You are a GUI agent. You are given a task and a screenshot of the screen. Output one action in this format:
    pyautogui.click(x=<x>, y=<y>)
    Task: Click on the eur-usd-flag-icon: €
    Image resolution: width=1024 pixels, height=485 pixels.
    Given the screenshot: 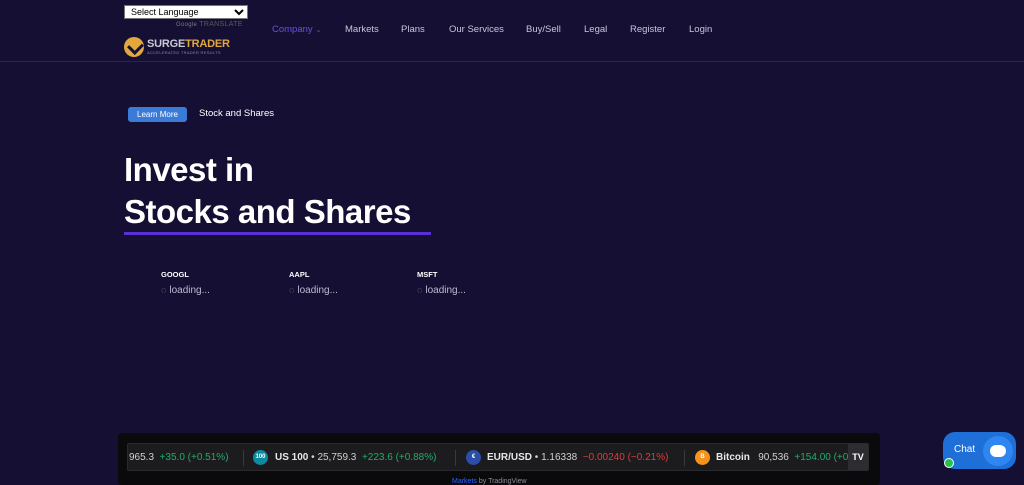 What is the action you would take?
    pyautogui.click(x=473, y=457)
    